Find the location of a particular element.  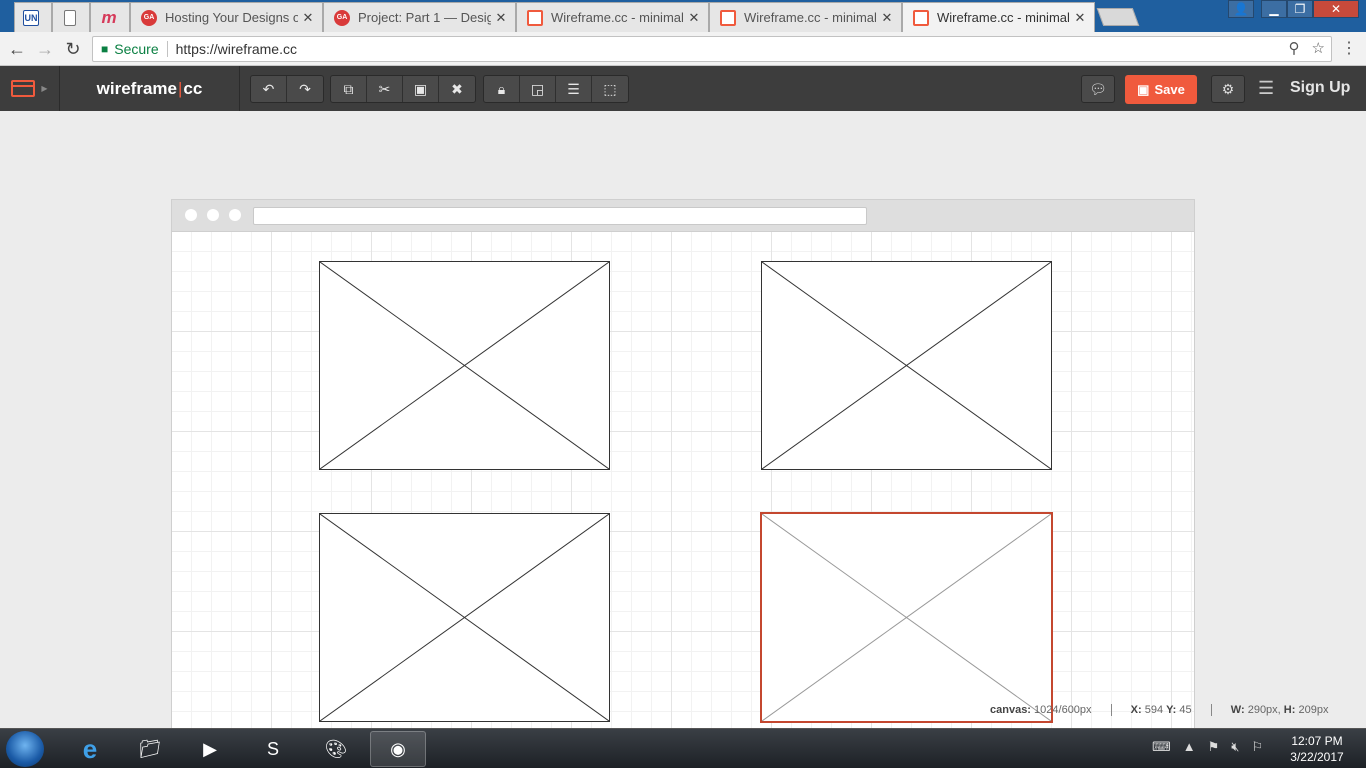

align-icon: ☰ is located at coordinates (574, 89).